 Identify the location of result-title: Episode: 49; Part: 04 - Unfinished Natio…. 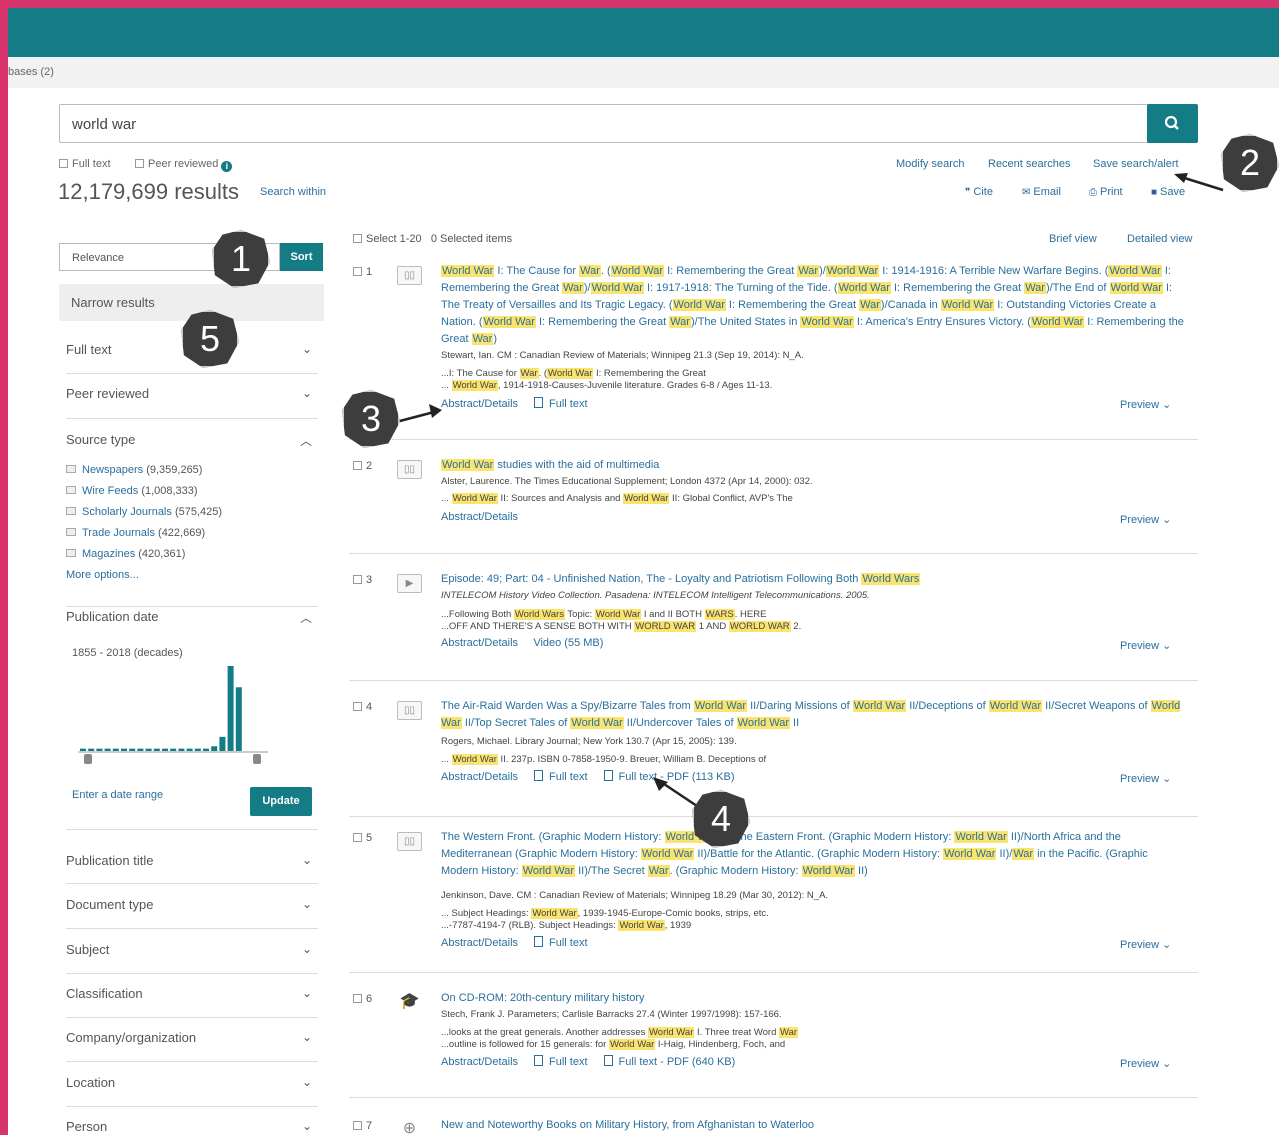
(813, 579).